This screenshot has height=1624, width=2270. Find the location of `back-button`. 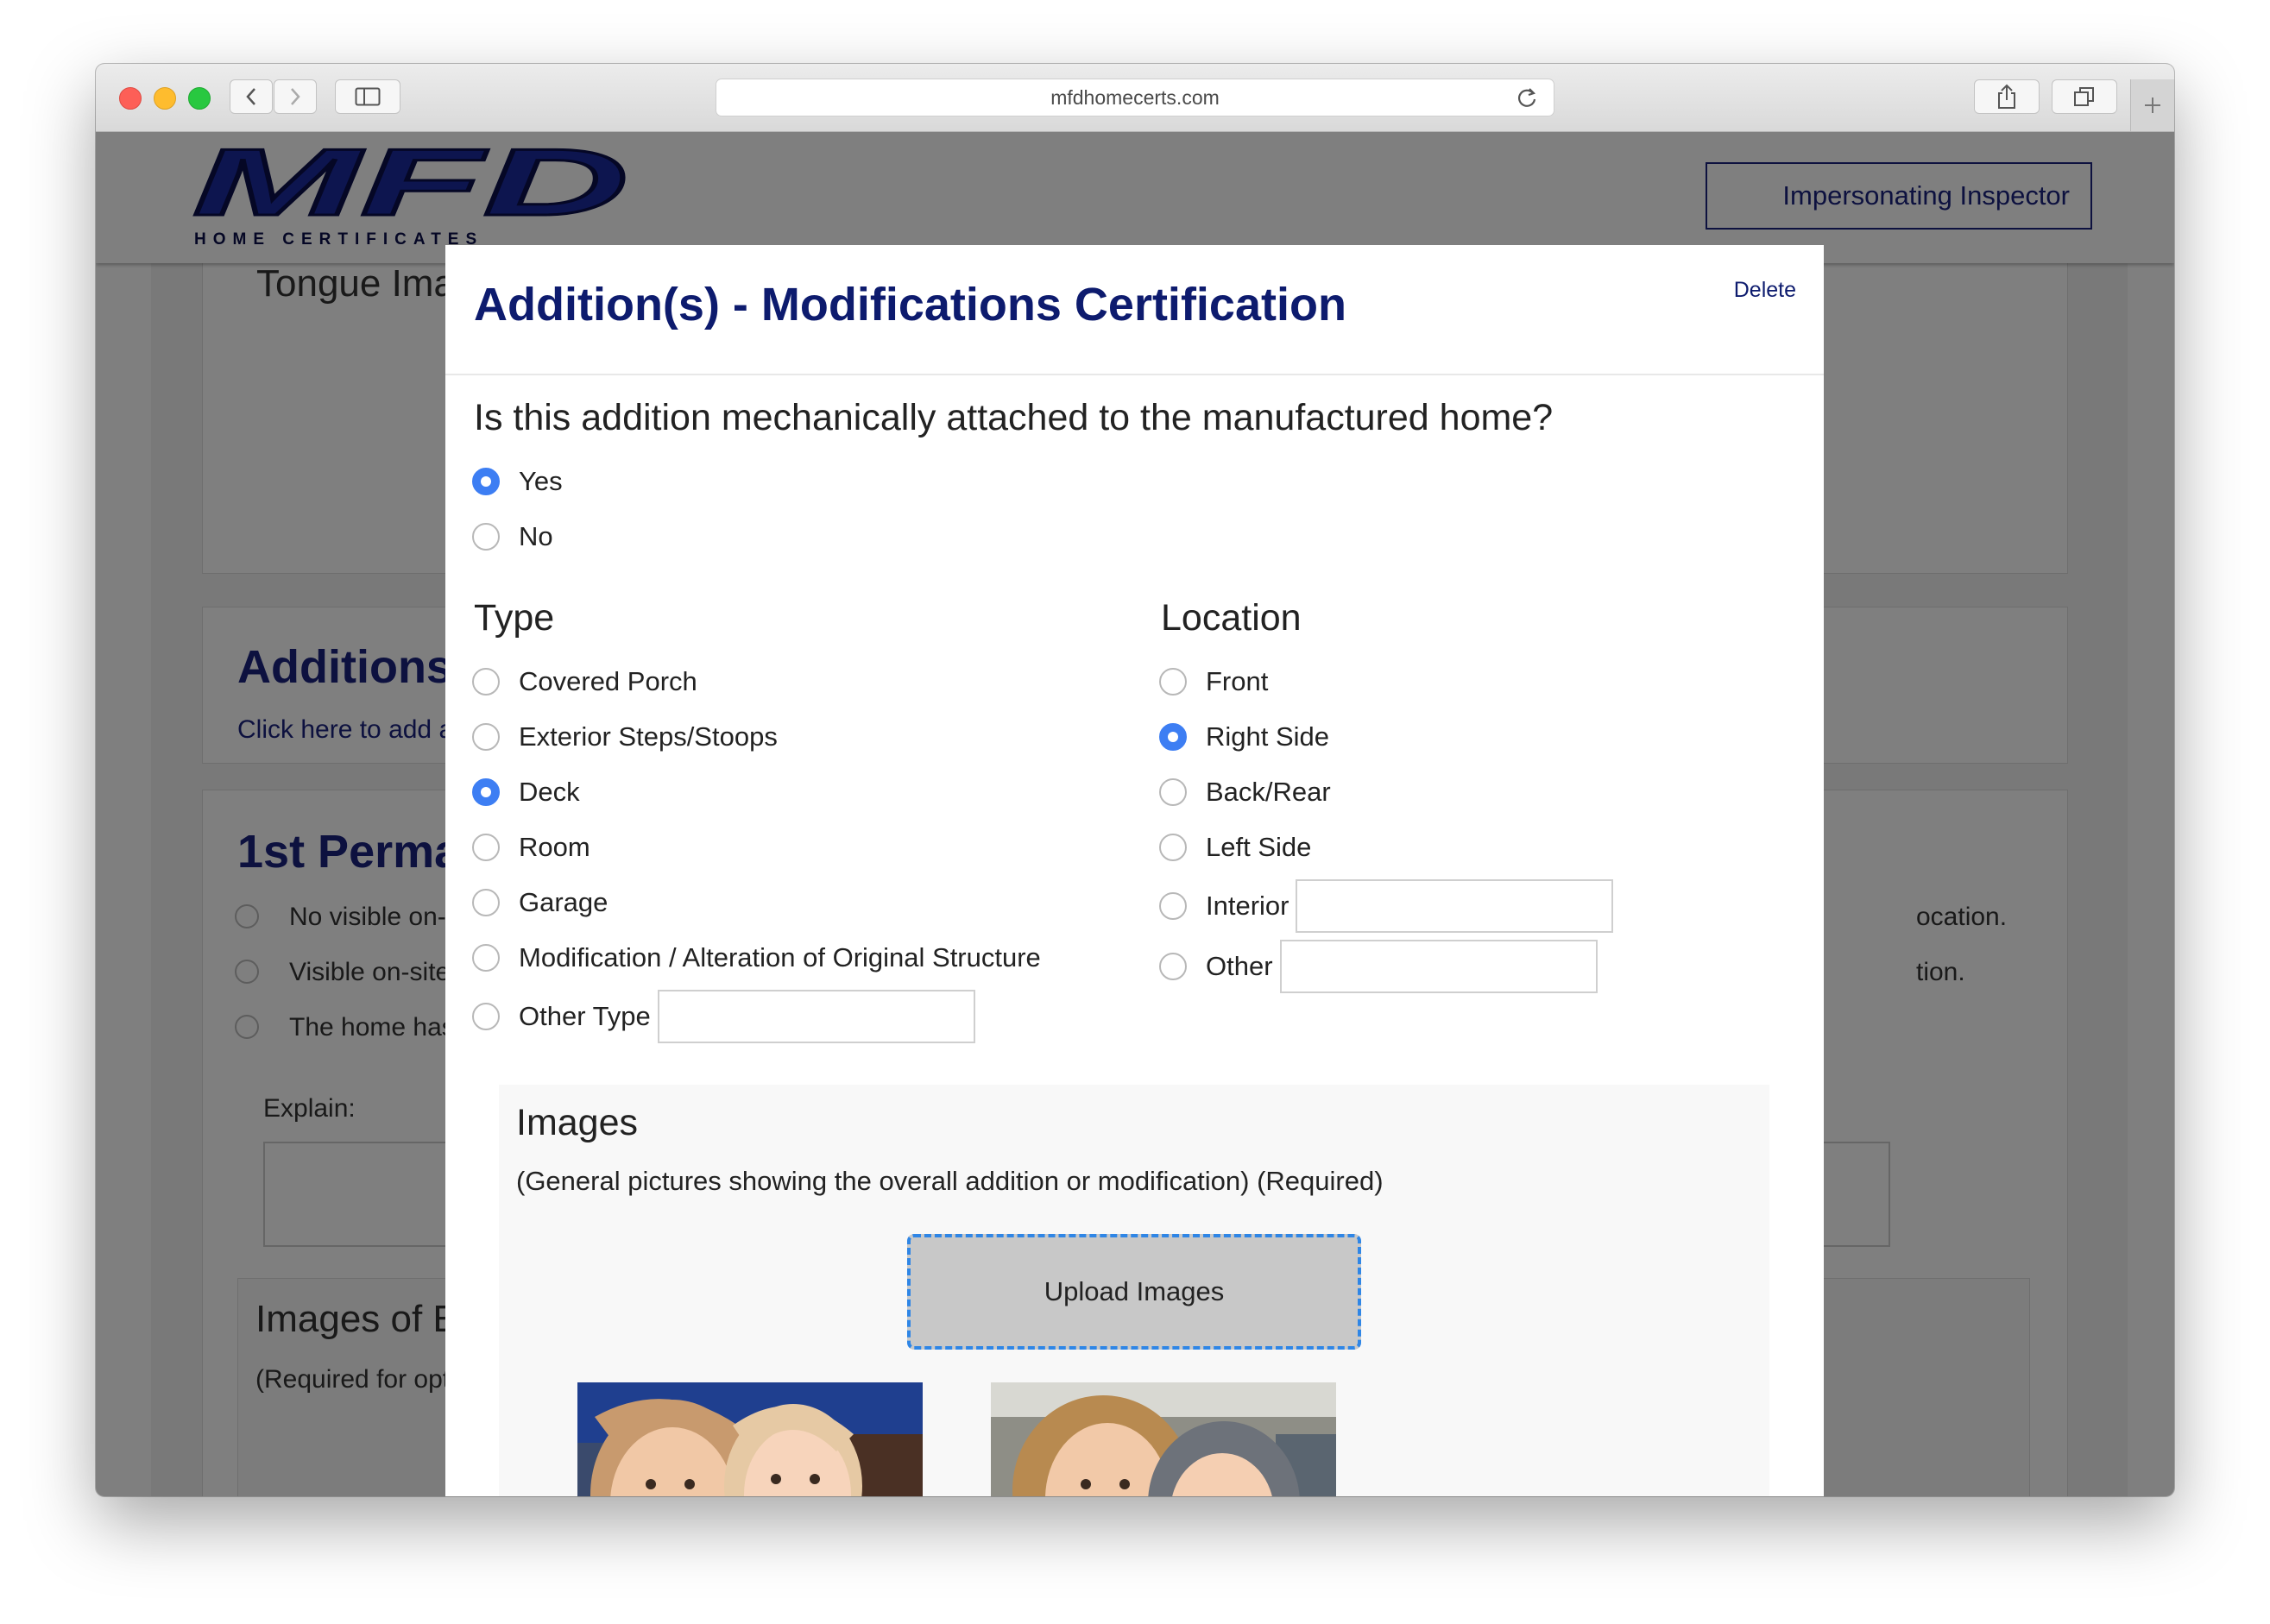

back-button is located at coordinates (251, 96).